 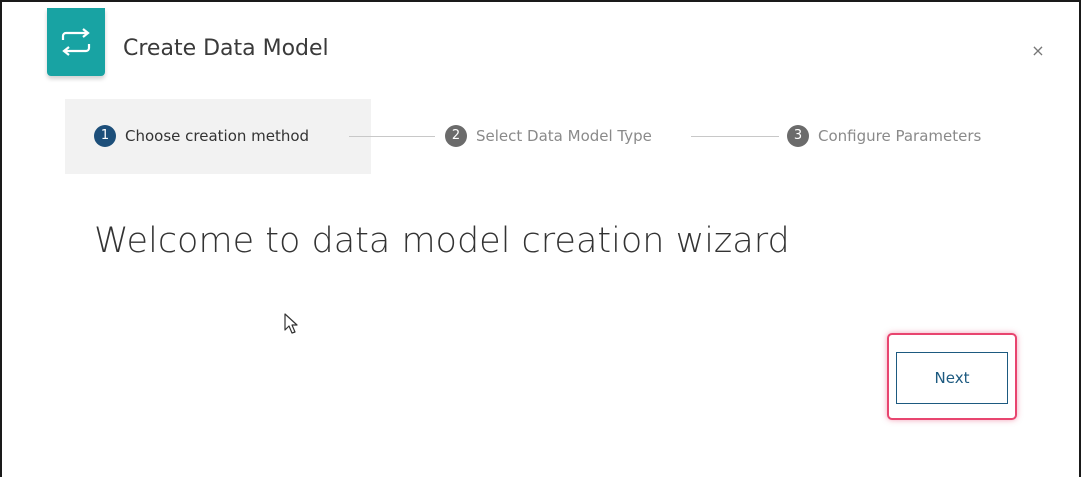 I want to click on welcome-heading: Welcome to data model creation wizard, so click(x=442, y=241).